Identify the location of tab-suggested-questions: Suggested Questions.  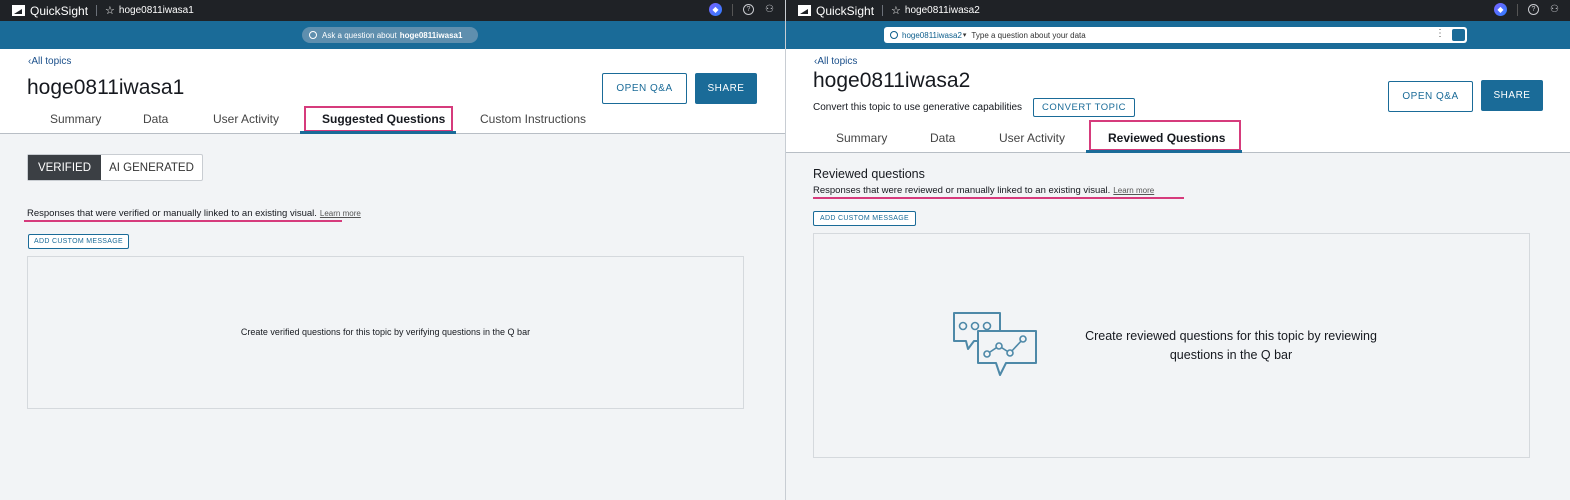
(383, 119).